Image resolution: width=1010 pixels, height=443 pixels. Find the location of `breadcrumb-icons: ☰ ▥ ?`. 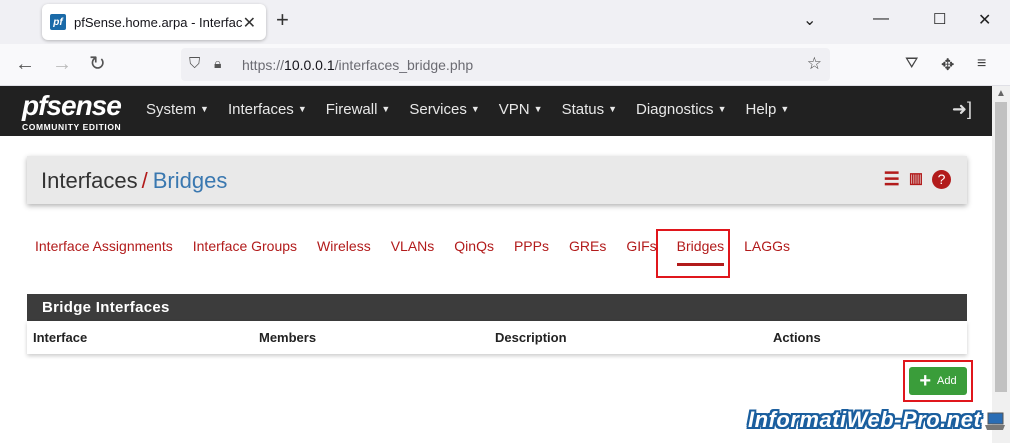

breadcrumb-icons: ☰ ▥ ? is located at coordinates (917, 179).